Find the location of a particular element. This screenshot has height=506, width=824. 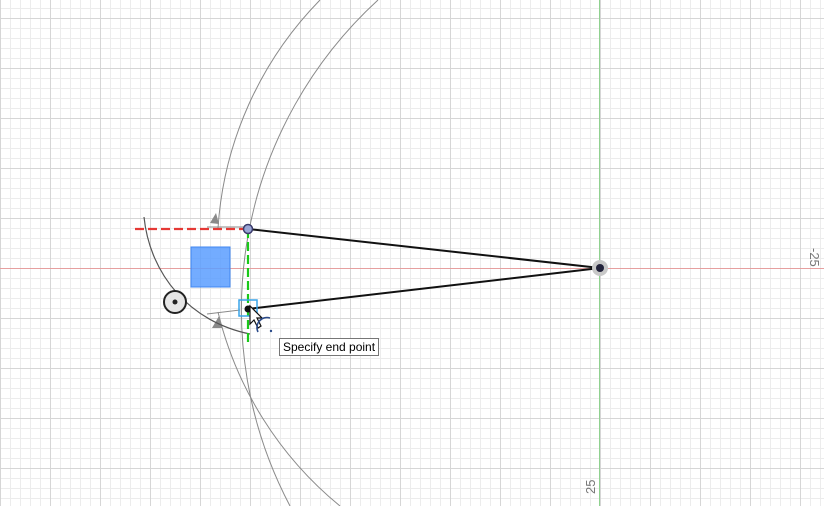

sketch-line-upper is located at coordinates (424, 248).